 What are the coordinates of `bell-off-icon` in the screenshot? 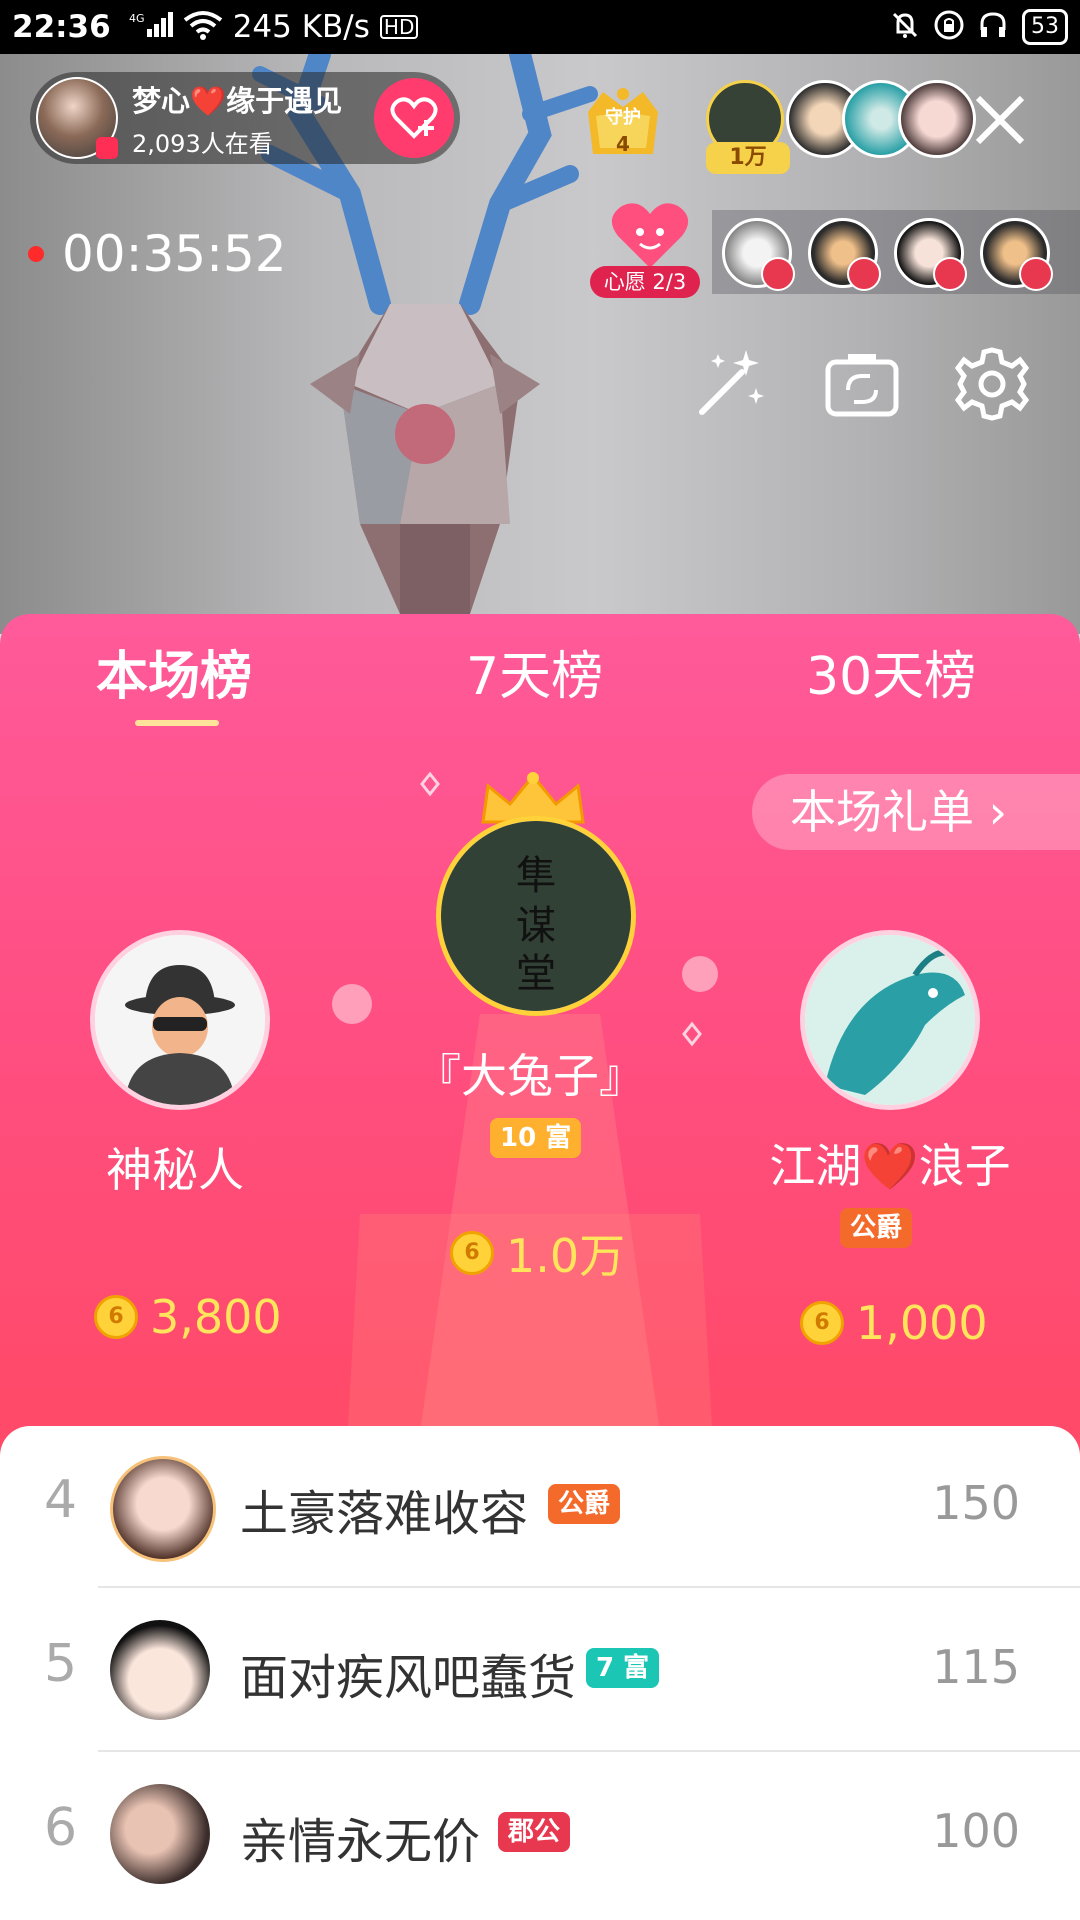 It's located at (905, 27).